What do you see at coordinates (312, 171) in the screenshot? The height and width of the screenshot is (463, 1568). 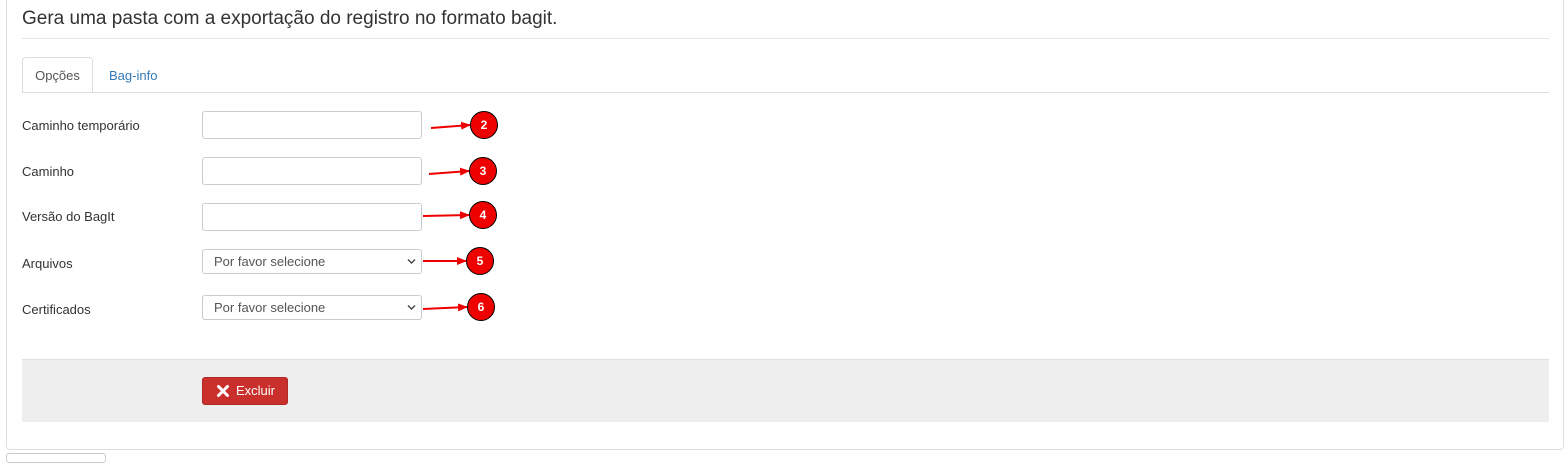 I see `caminho-input` at bounding box center [312, 171].